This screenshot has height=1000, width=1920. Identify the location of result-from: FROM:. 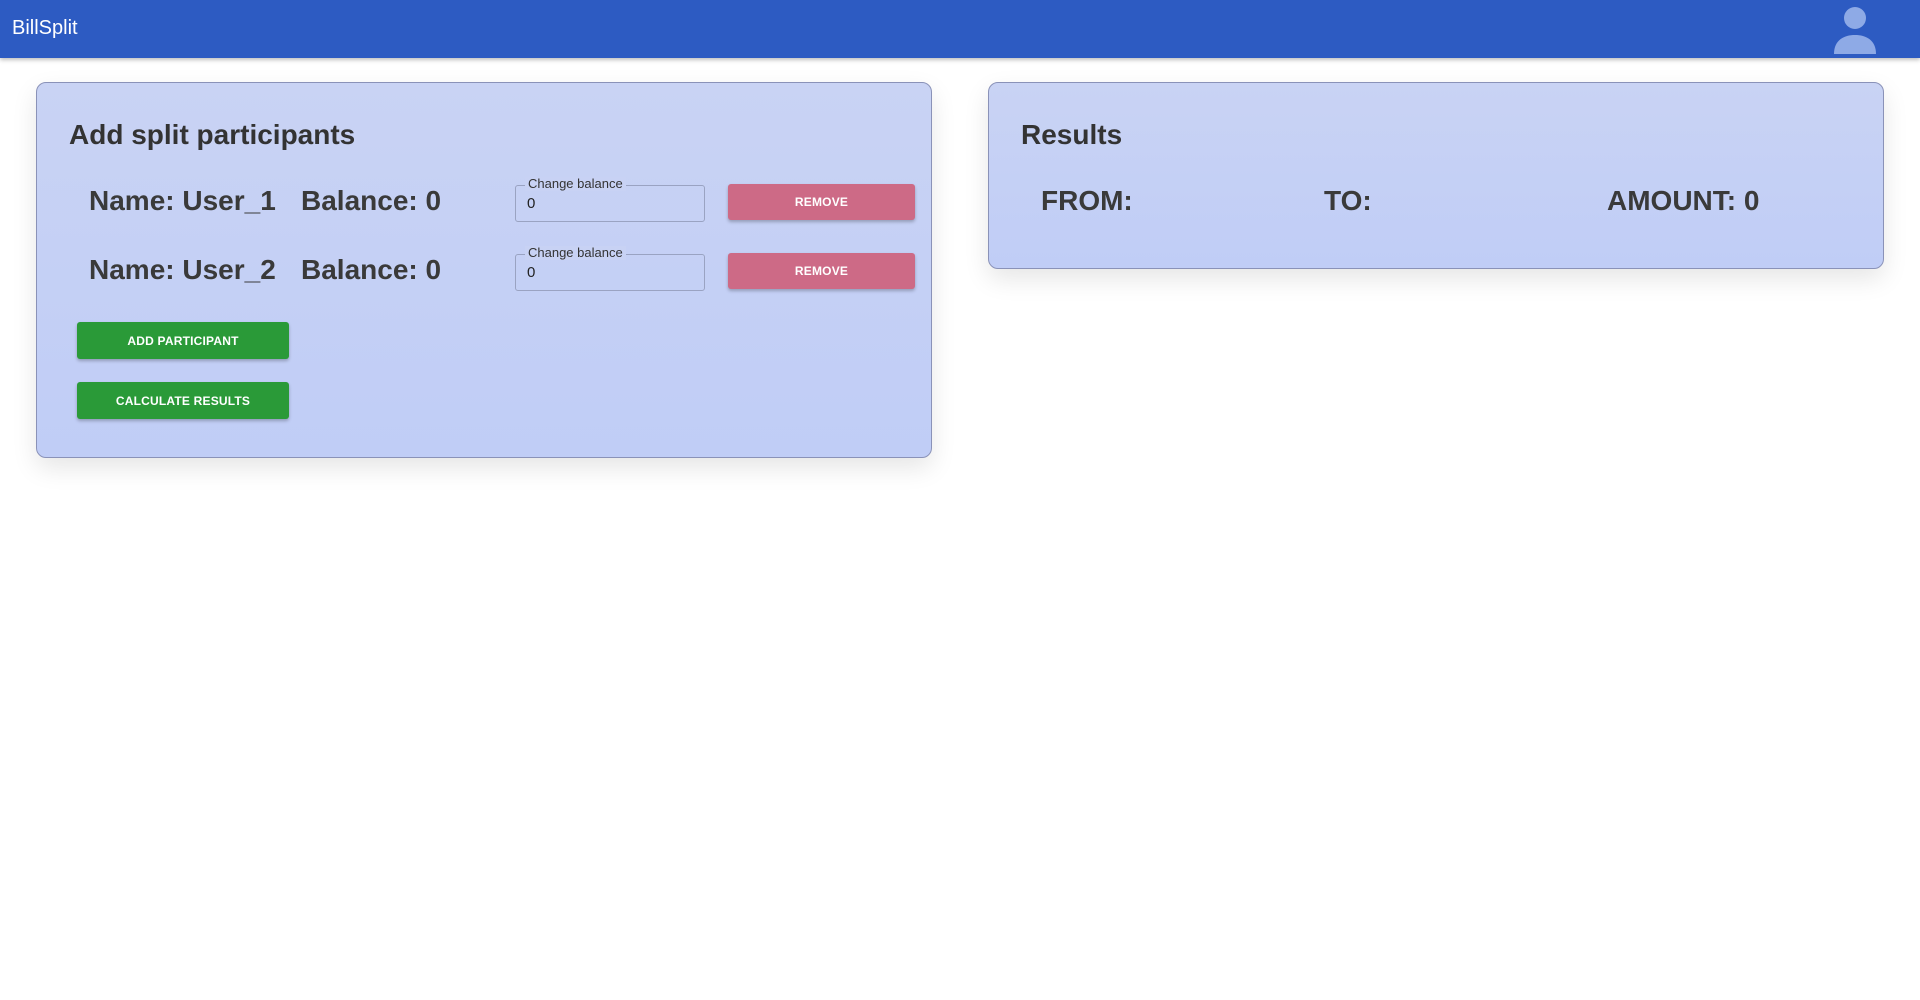
(1087, 200).